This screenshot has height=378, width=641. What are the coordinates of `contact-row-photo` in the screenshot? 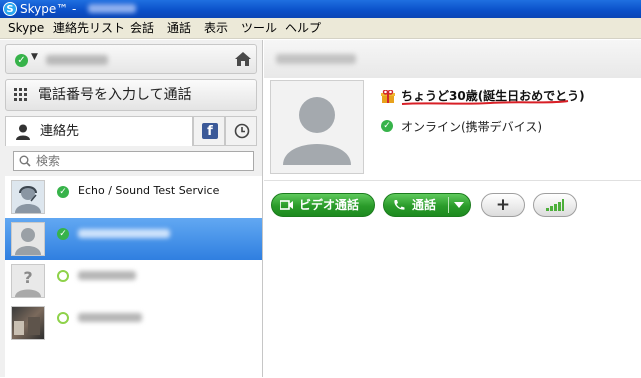 It's located at (133, 323).